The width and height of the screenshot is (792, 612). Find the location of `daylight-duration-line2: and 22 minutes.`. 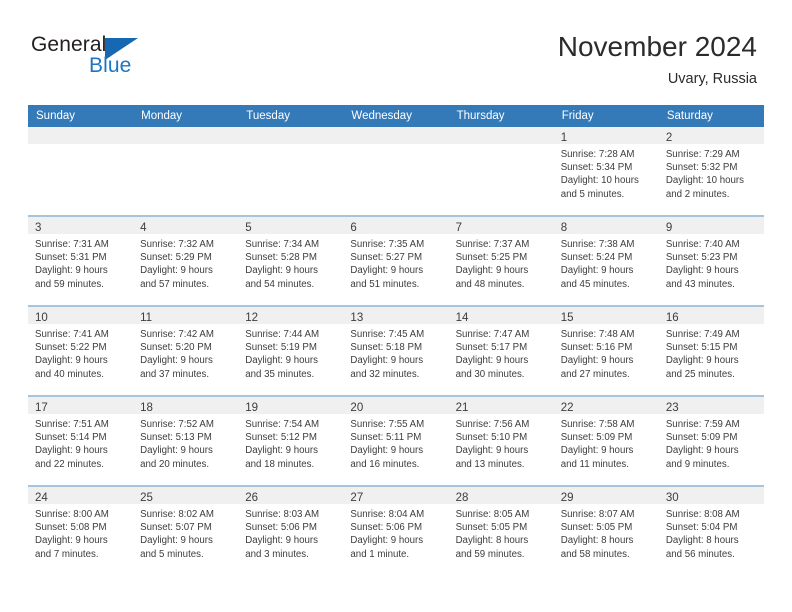

daylight-duration-line2: and 22 minutes. is located at coordinates (69, 464).